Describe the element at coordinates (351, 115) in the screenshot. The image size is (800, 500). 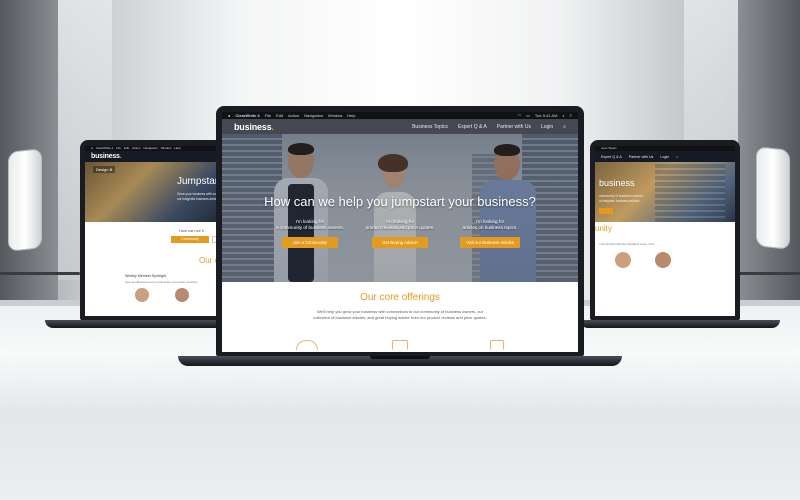
I see `menu-help: Help` at that location.